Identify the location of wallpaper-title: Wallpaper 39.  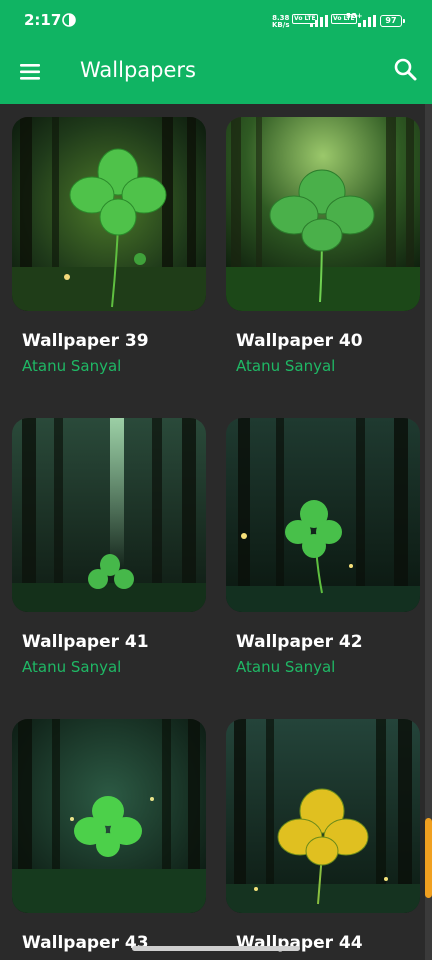
(85, 341).